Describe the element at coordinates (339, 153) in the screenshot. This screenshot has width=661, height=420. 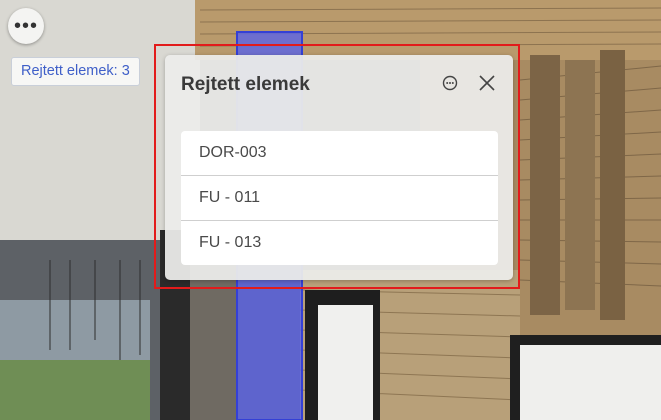
I see `list-item: DOR-003` at that location.